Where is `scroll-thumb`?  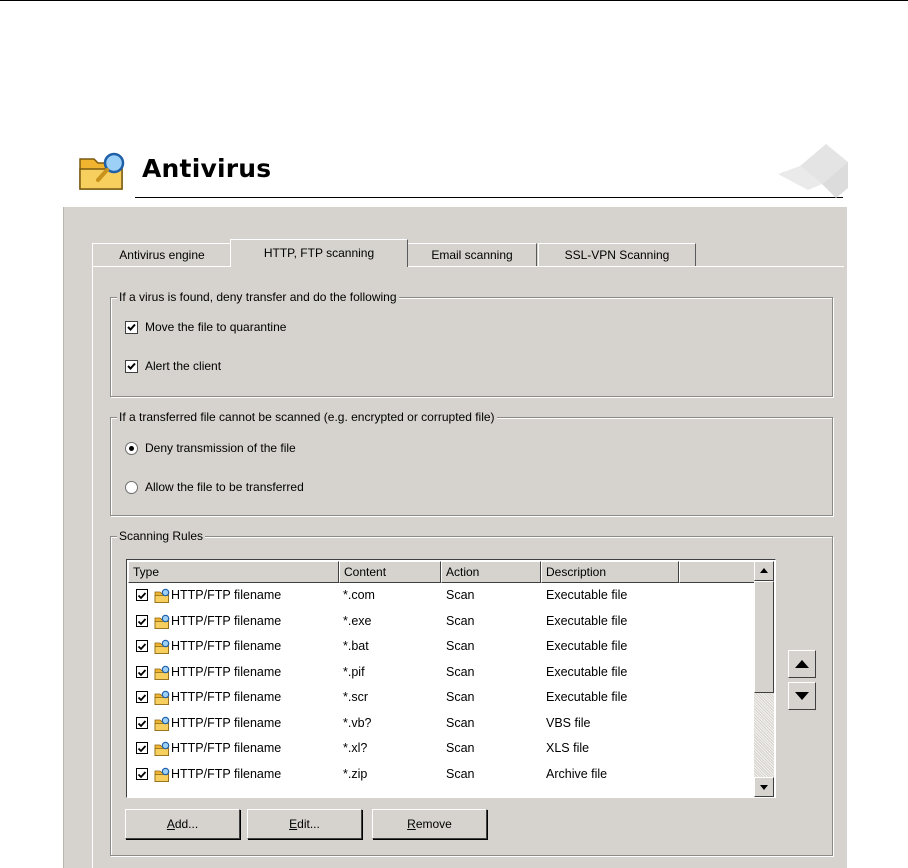
scroll-thumb is located at coordinates (764, 637).